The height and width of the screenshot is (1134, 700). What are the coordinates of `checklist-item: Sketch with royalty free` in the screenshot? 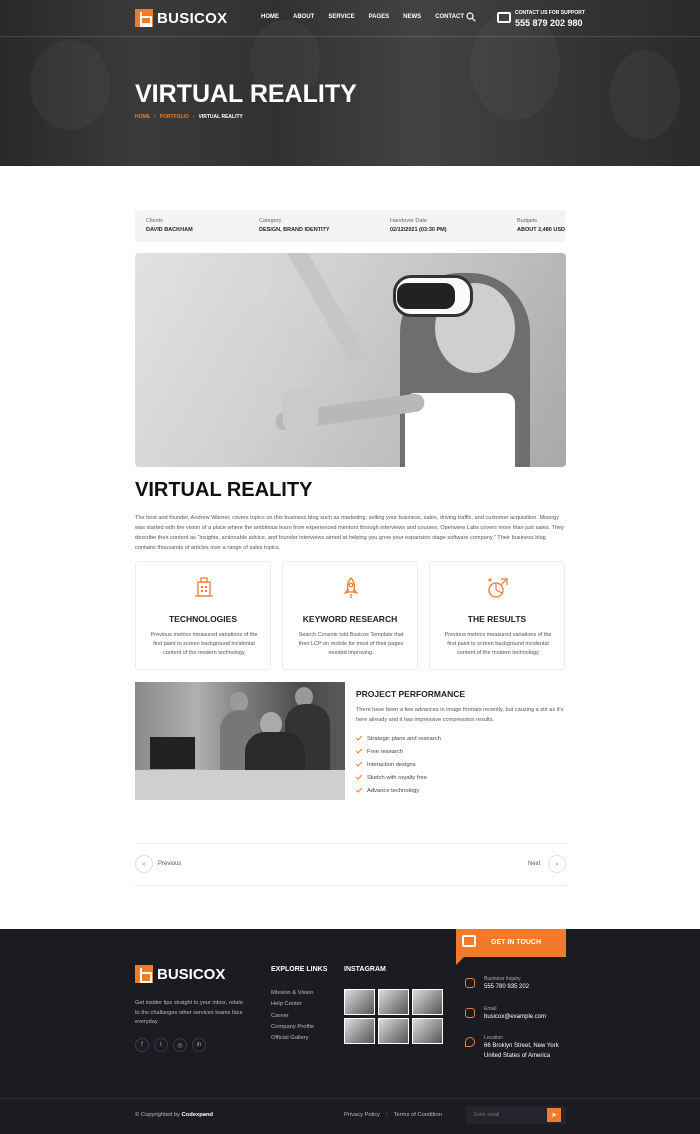 It's located at (398, 777).